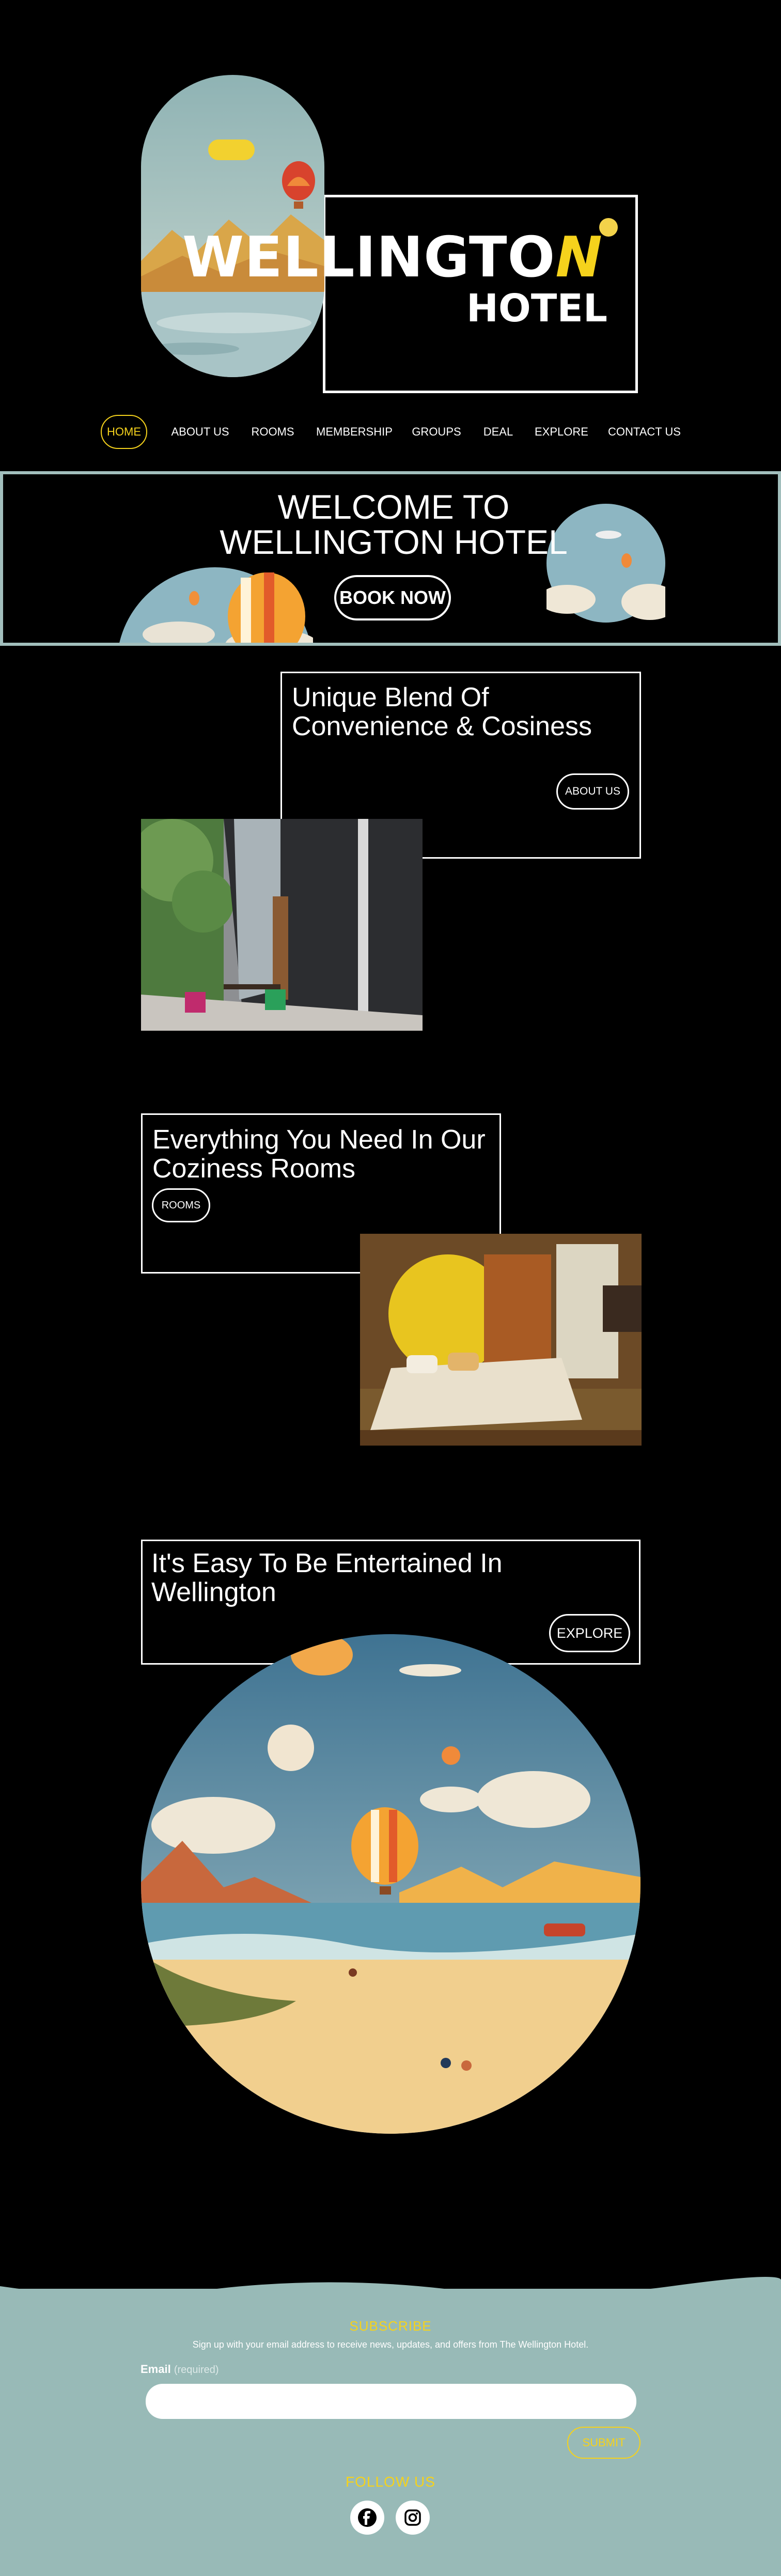 Image resolution: width=781 pixels, height=2576 pixels. I want to click on hero-title-line1: WELCOME TO, so click(393, 507).